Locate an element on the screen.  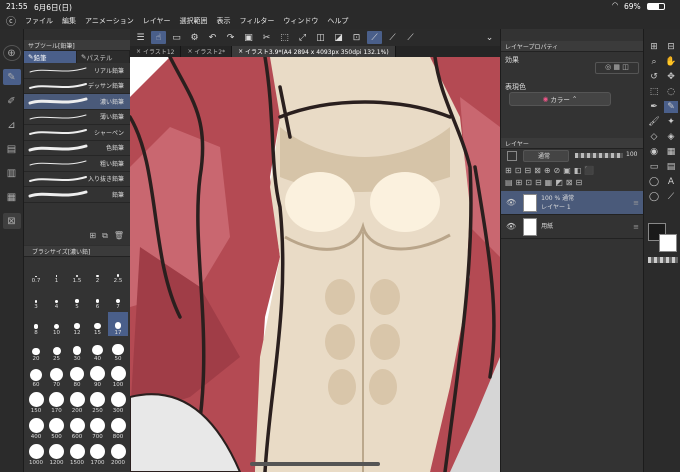
brush-size-option: 200 is located at coordinates (77, 402).